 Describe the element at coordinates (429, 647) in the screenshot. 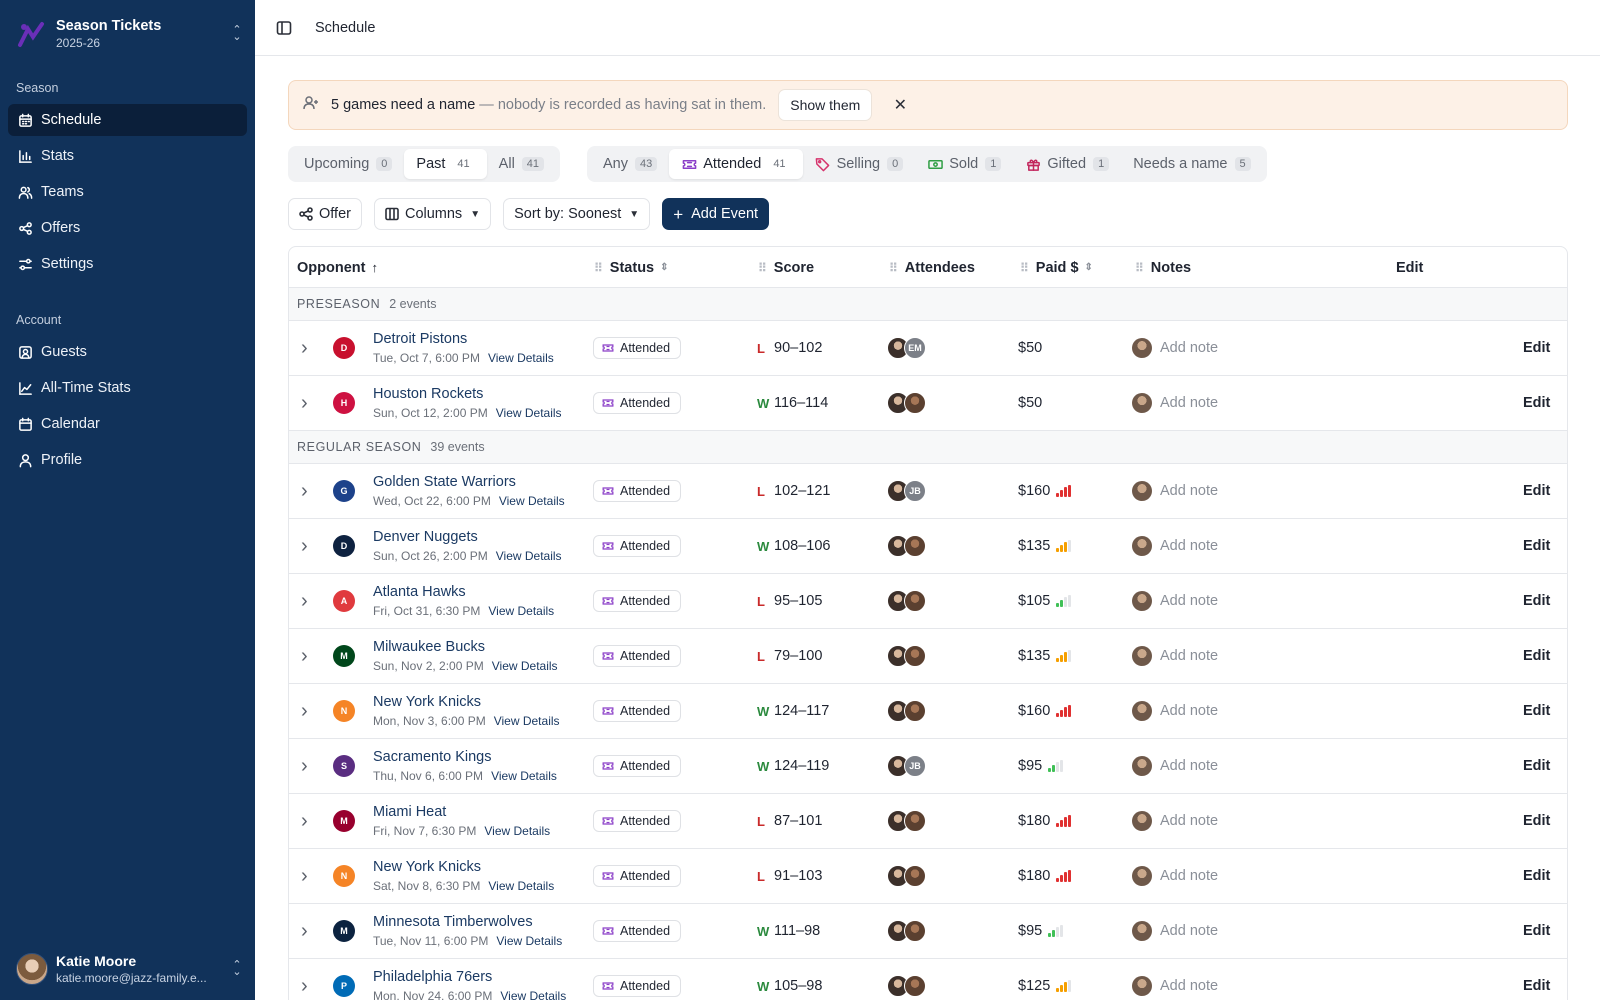

I see `opponent-name: Milwaukee Bucks` at that location.